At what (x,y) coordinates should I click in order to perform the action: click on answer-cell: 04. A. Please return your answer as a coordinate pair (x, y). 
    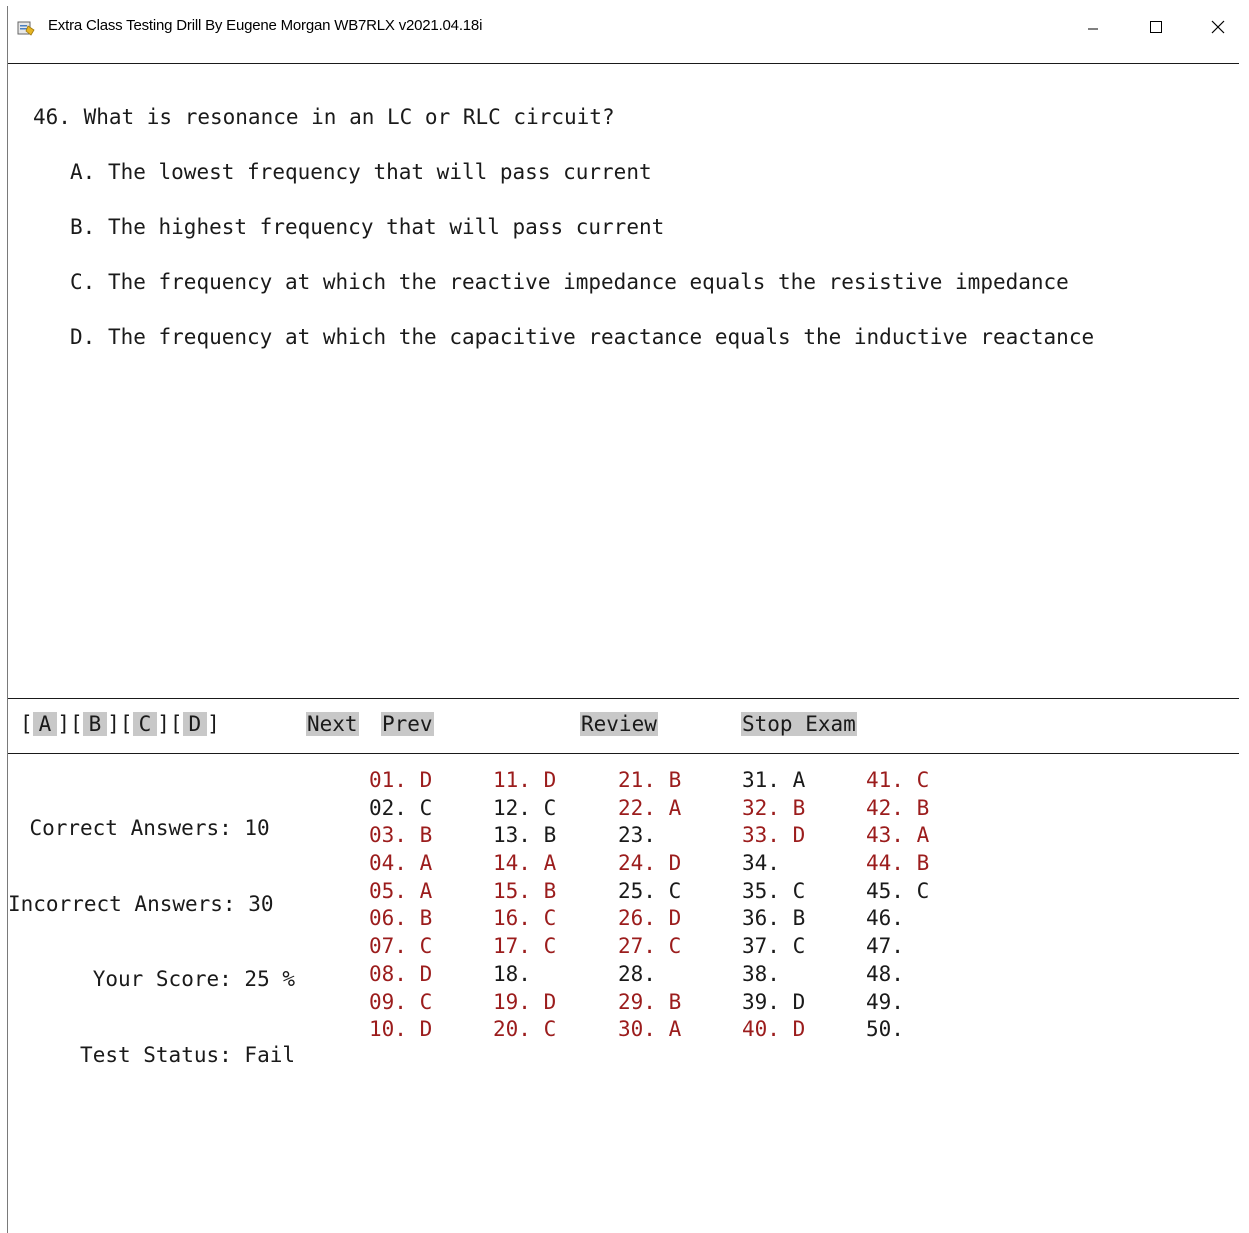
    Looking at the image, I should click on (400, 864).